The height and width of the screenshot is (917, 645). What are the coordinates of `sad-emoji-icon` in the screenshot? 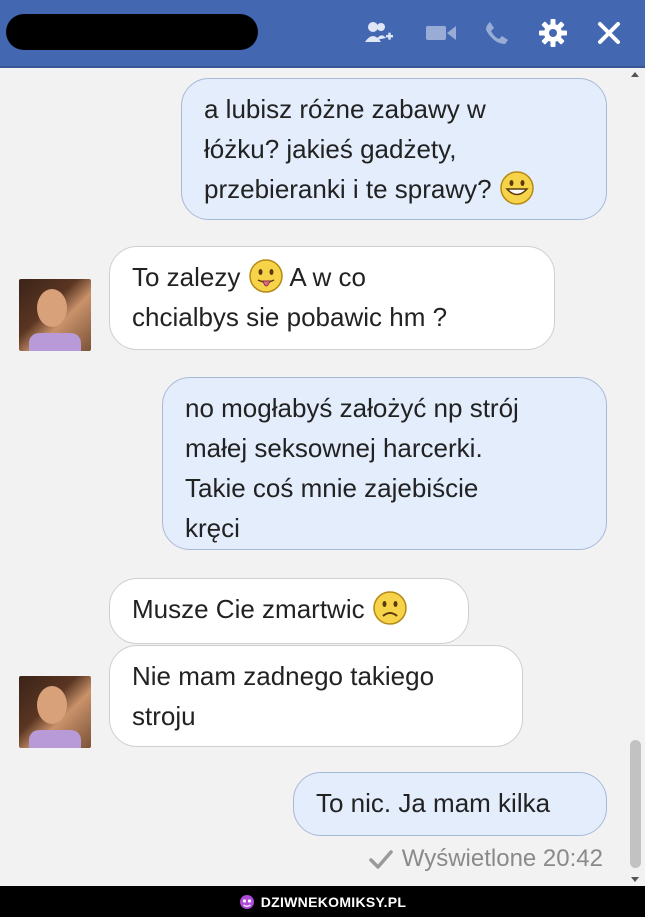 It's located at (390, 608).